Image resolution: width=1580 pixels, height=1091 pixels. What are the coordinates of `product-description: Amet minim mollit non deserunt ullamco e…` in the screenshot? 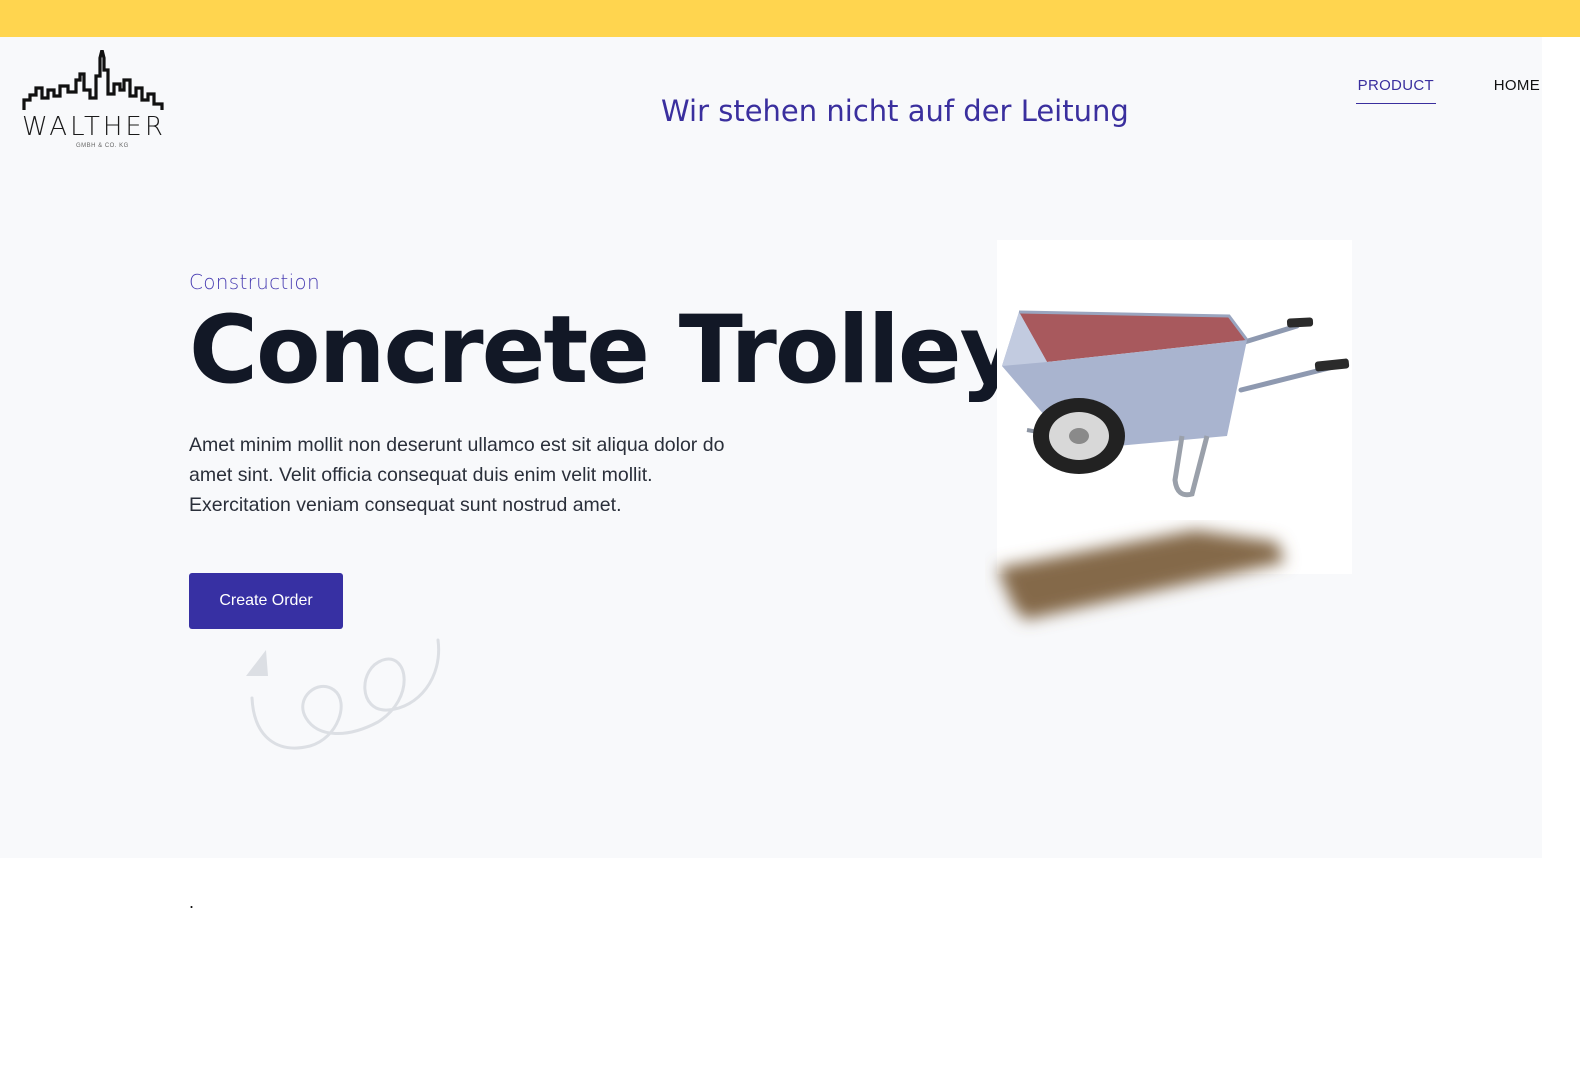 It's located at (457, 475).